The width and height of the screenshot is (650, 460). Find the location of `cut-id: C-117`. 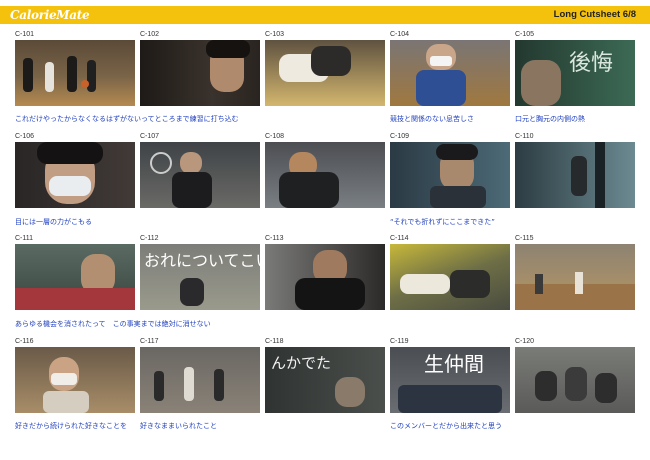

cut-id: C-117 is located at coordinates (149, 341).